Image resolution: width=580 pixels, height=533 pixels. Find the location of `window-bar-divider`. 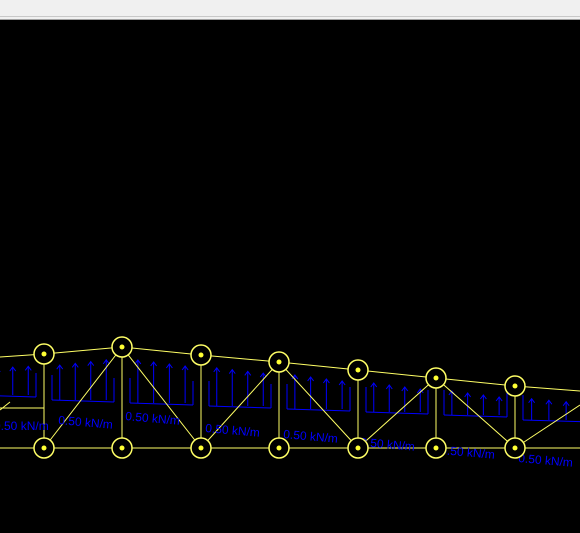

window-bar-divider is located at coordinates (290, 16).